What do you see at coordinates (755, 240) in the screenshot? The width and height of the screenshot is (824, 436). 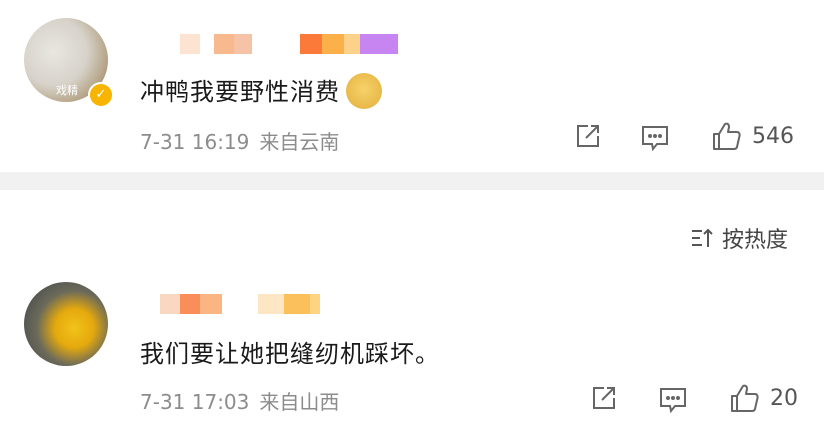 I see `sort-label: 按热度` at bounding box center [755, 240].